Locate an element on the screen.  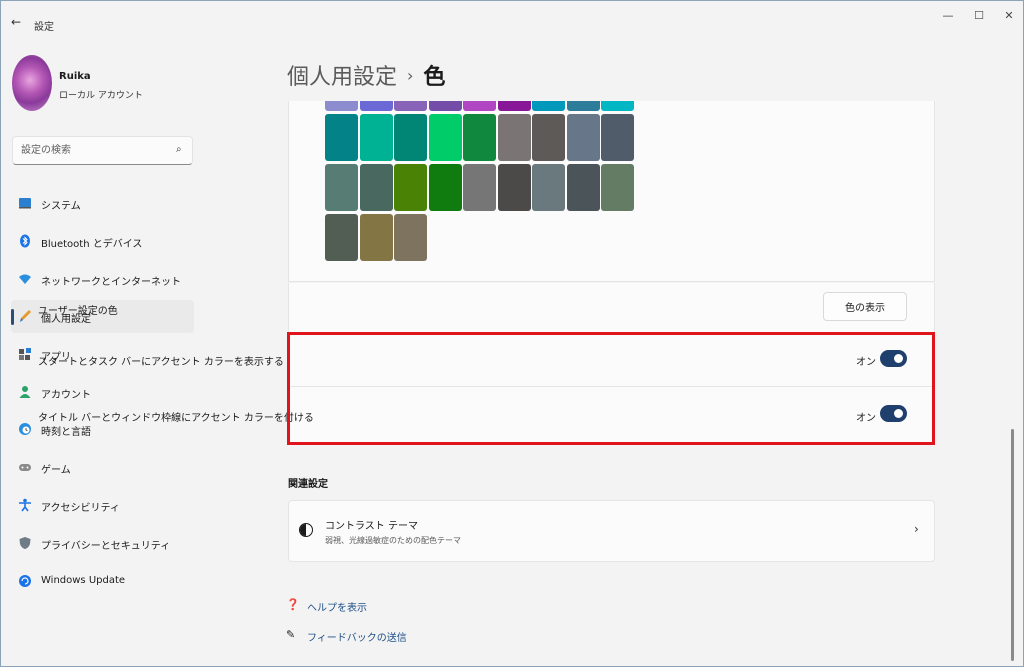
accent-toggles-card is located at coordinates (611, 388).